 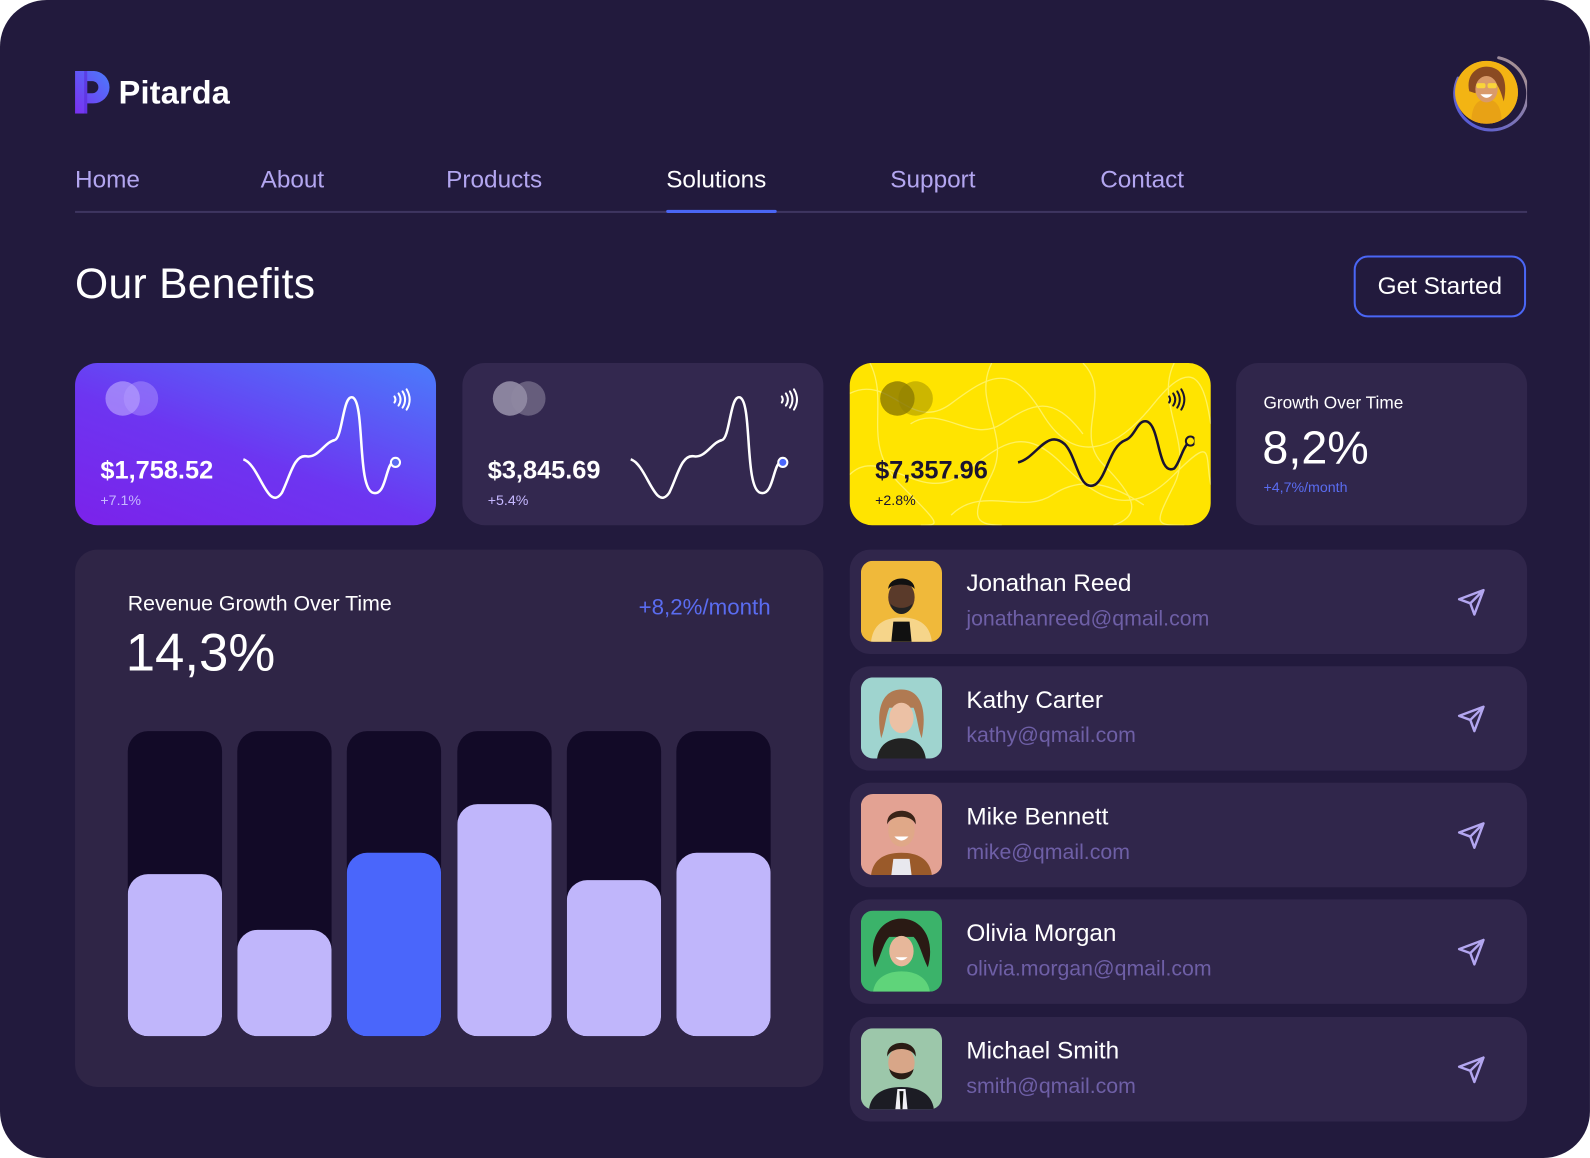 I want to click on bar-highlighted, so click(x=394, y=944).